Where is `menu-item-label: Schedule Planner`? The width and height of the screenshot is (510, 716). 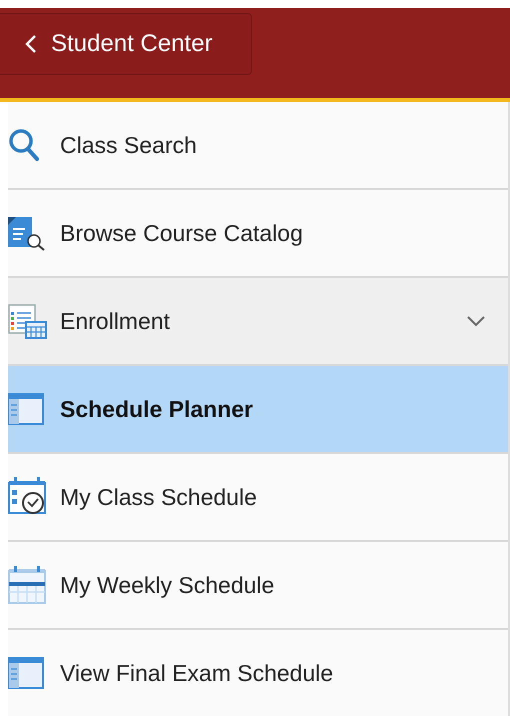
menu-item-label: Schedule Planner is located at coordinates (157, 409).